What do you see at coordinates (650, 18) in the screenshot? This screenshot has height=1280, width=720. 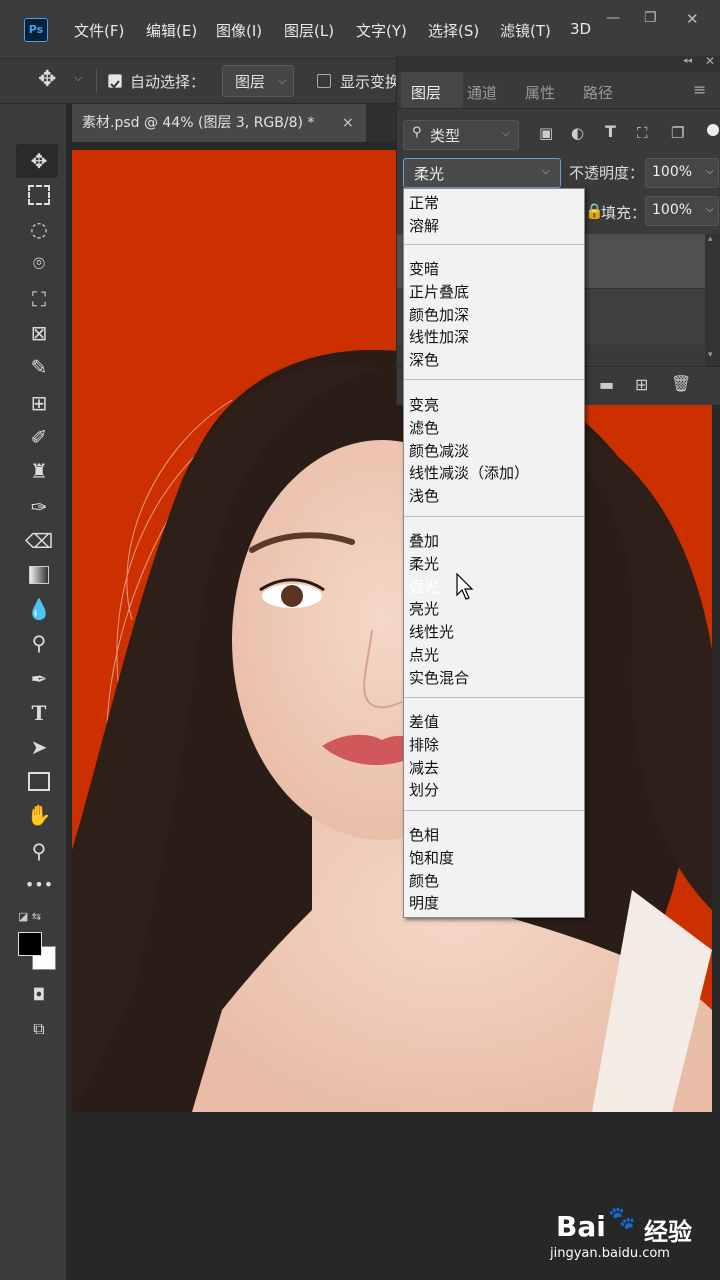 I see `restore-icon: ❐` at bounding box center [650, 18].